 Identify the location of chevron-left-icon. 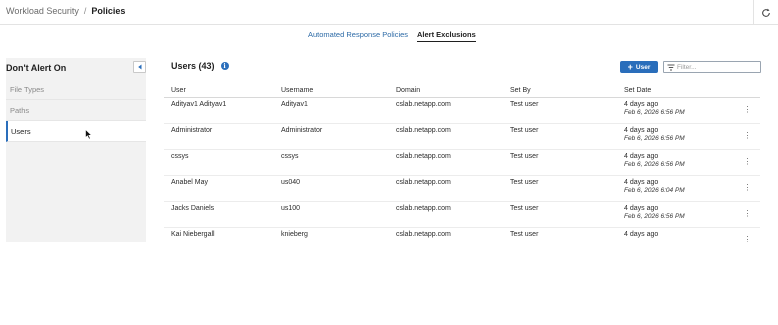
(139, 67).